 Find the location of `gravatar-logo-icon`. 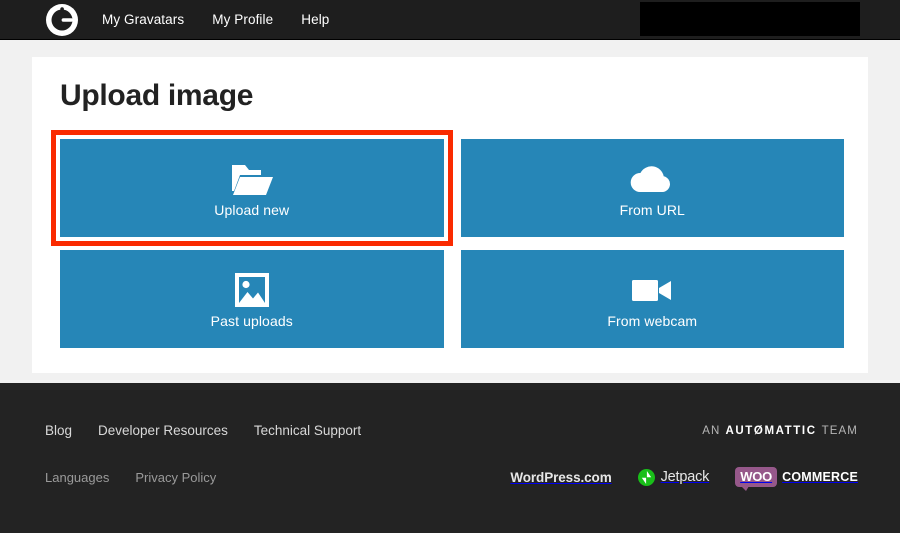

gravatar-logo-icon is located at coordinates (62, 20).